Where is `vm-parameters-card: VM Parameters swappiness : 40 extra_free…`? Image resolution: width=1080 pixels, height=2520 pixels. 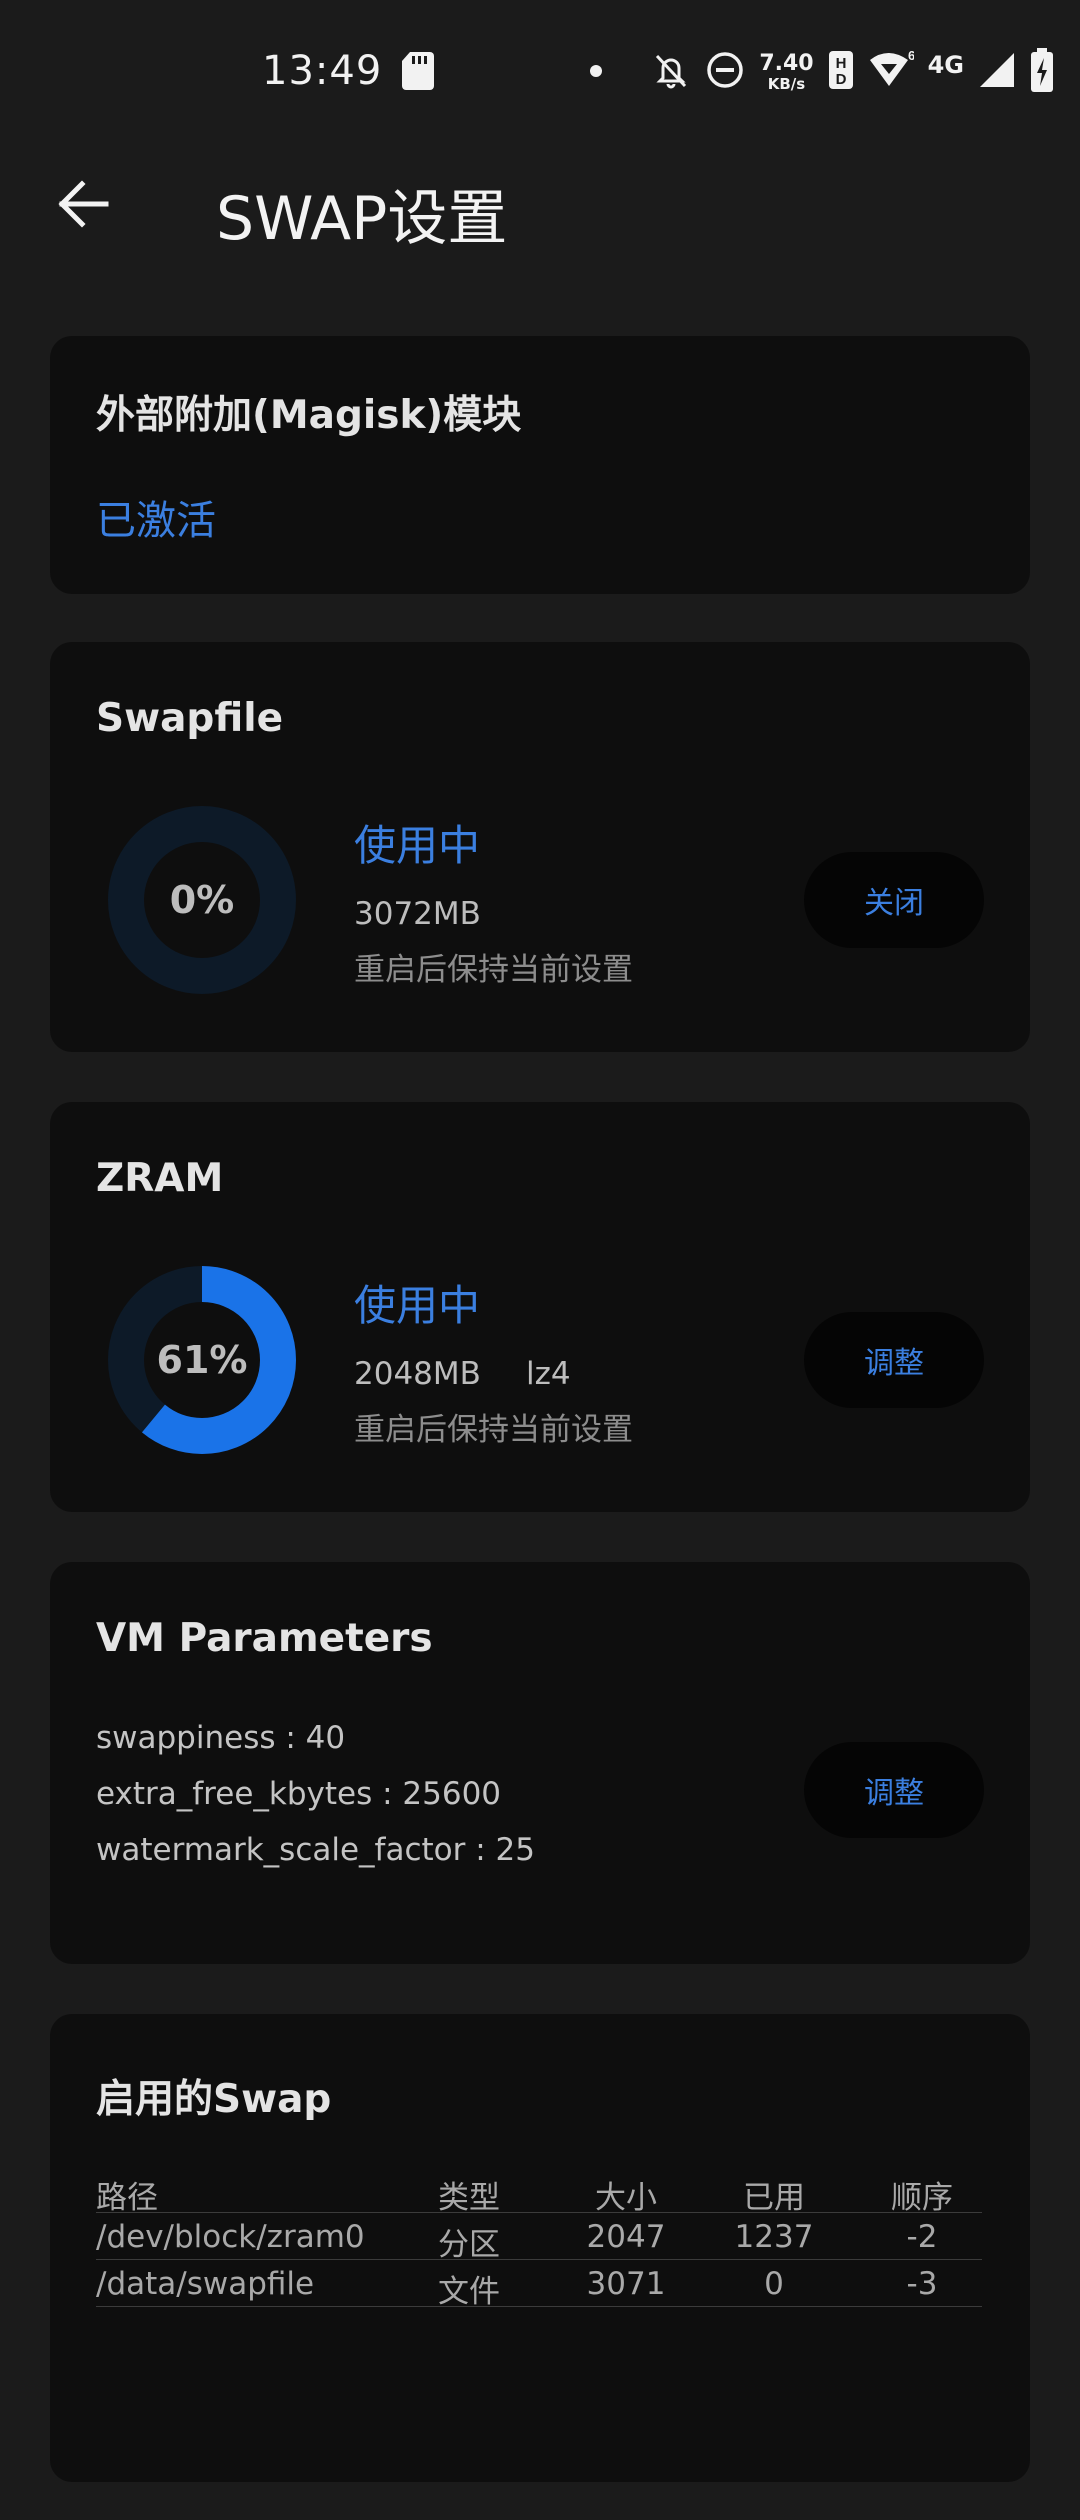 vm-parameters-card: VM Parameters swappiness : 40 extra_free… is located at coordinates (540, 1763).